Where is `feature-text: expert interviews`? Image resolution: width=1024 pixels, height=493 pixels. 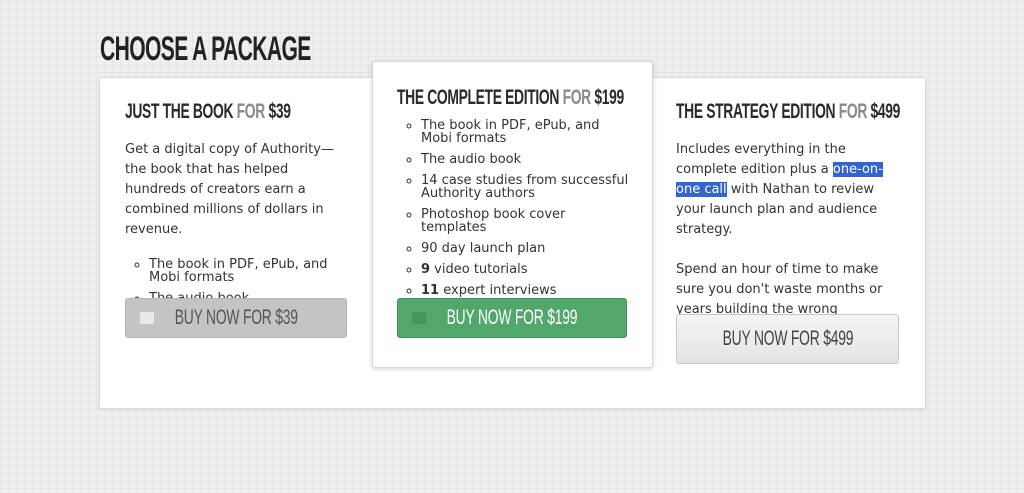
feature-text: expert interviews is located at coordinates (498, 290).